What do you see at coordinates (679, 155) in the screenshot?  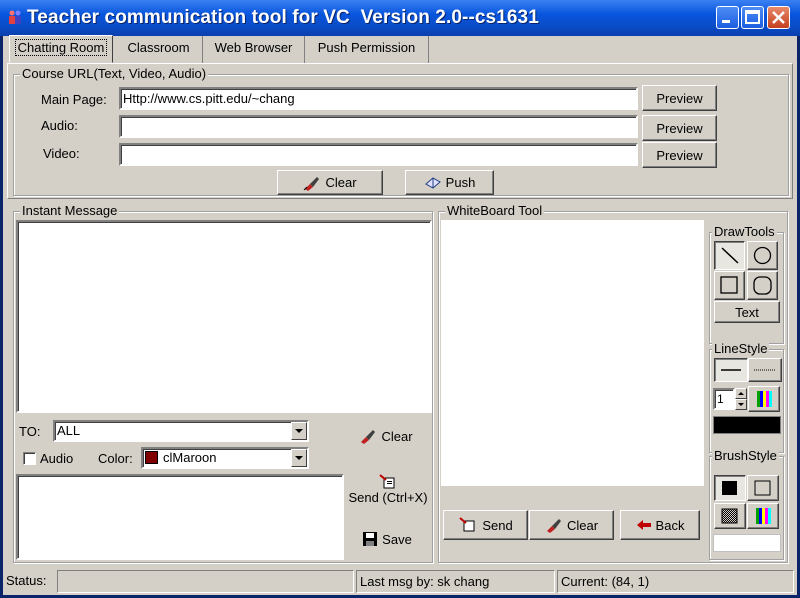 I see `preview-video-button: Preview` at bounding box center [679, 155].